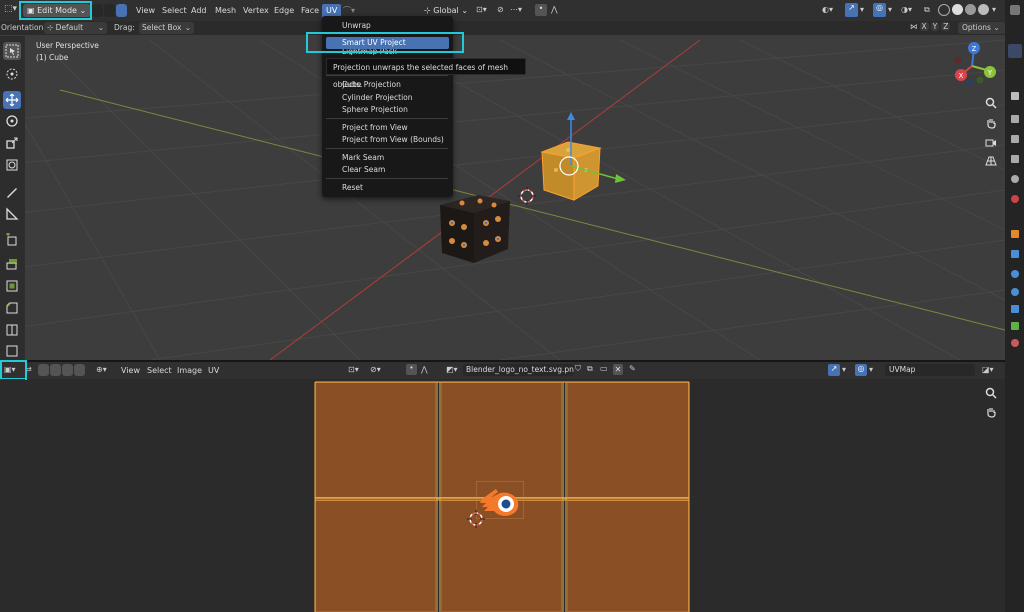 This screenshot has height=612, width=1024. What do you see at coordinates (67, 370) in the screenshot?
I see `uv-face-select-icon` at bounding box center [67, 370].